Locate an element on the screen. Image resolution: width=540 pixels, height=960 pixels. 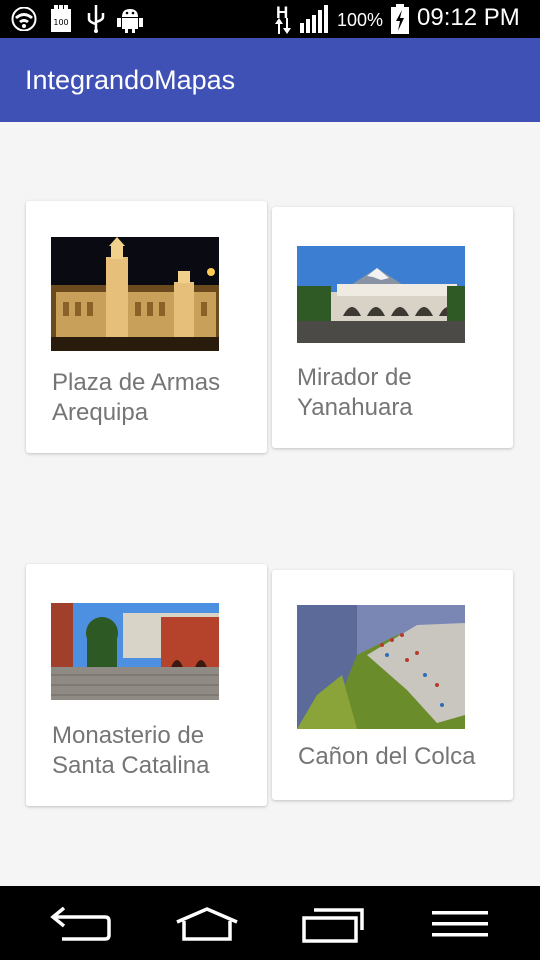
place-card-mirador-de-yanahuara: Mirador de Yanahuara is located at coordinates (392, 327).